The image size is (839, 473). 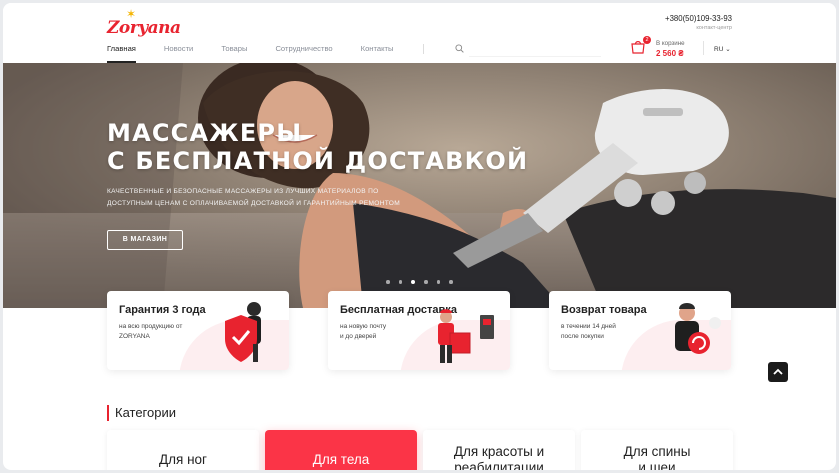 I want to click on feature-title: Возврат товара, so click(x=604, y=310).